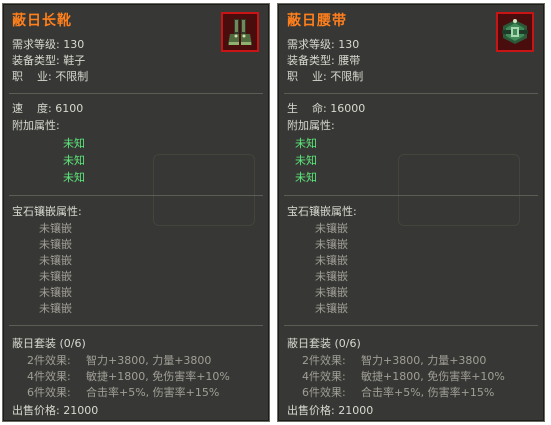  Describe the element at coordinates (69, 108) in the screenshot. I see `stat-value: 6100` at that location.